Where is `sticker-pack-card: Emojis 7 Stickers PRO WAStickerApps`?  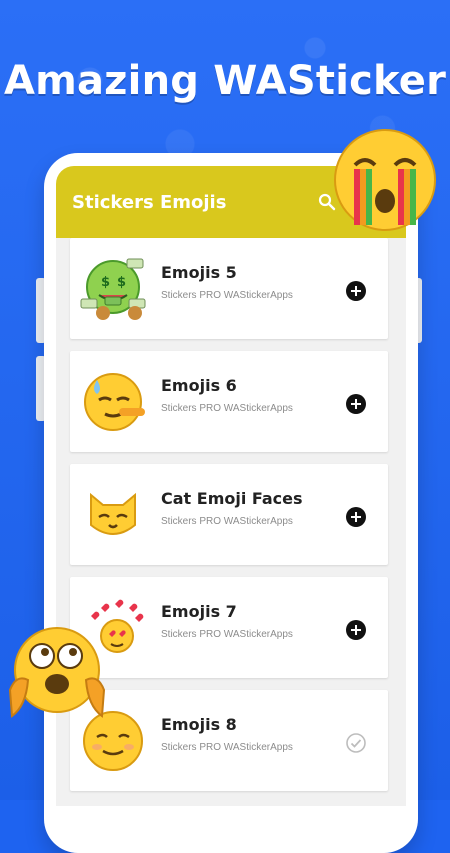
sticker-pack-card: Emojis 7 Stickers PRO WAStickerApps is located at coordinates (229, 627).